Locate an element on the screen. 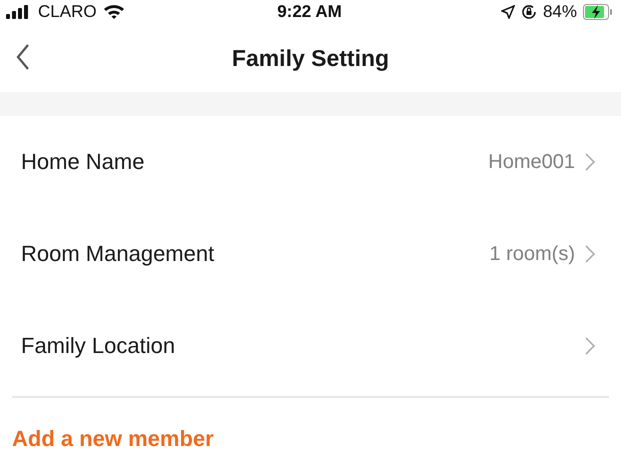  wifi-icon is located at coordinates (113, 12).